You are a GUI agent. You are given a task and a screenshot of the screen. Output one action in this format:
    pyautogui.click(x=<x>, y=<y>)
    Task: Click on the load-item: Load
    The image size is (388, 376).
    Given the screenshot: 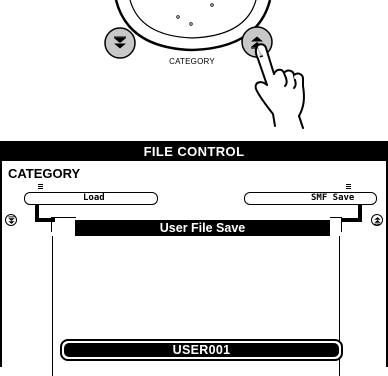 What is the action you would take?
    pyautogui.click(x=91, y=198)
    